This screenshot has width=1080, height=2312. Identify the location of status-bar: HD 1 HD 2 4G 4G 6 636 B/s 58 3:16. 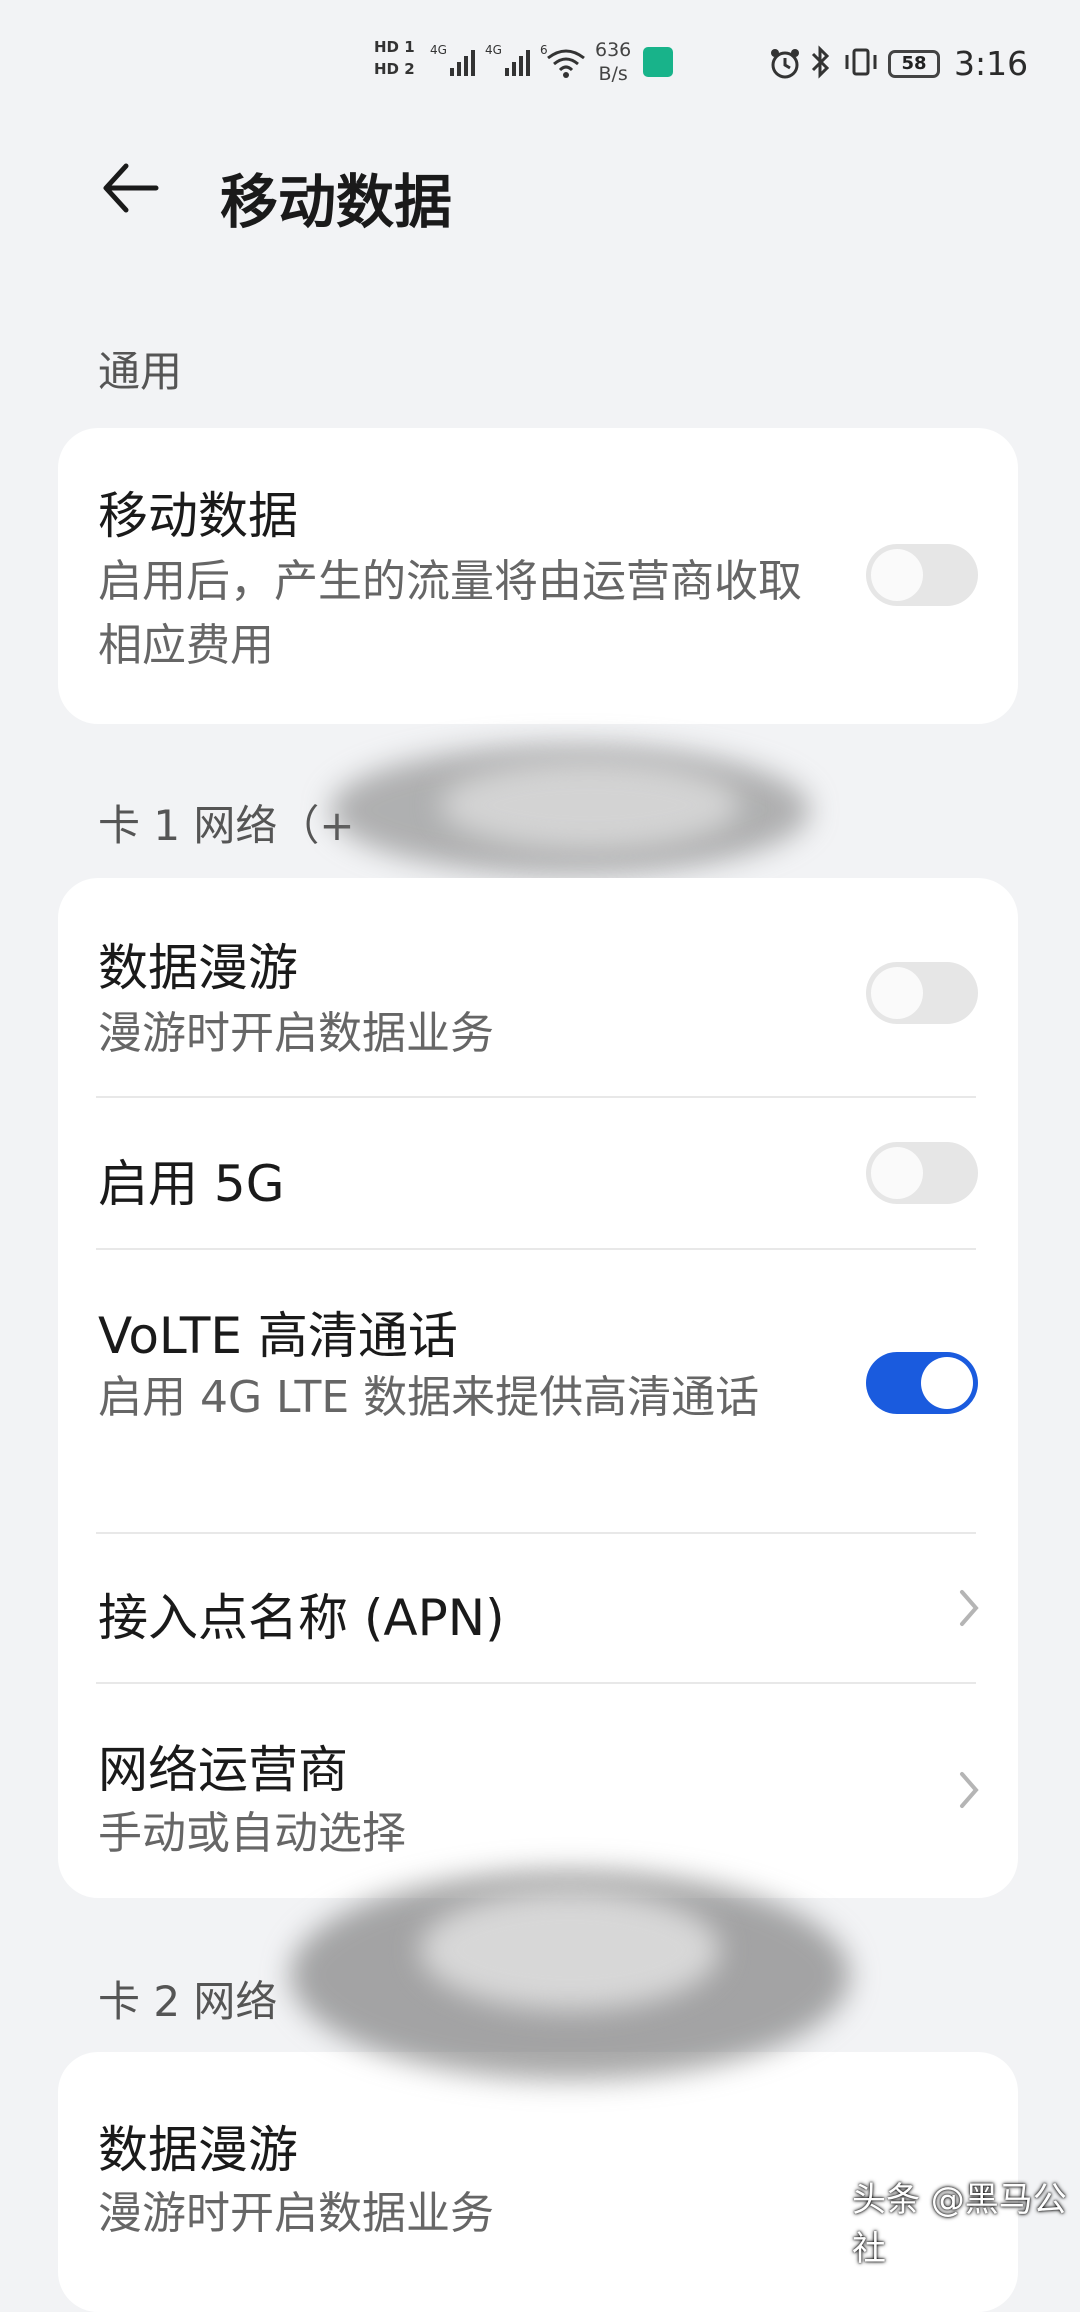
(540, 60).